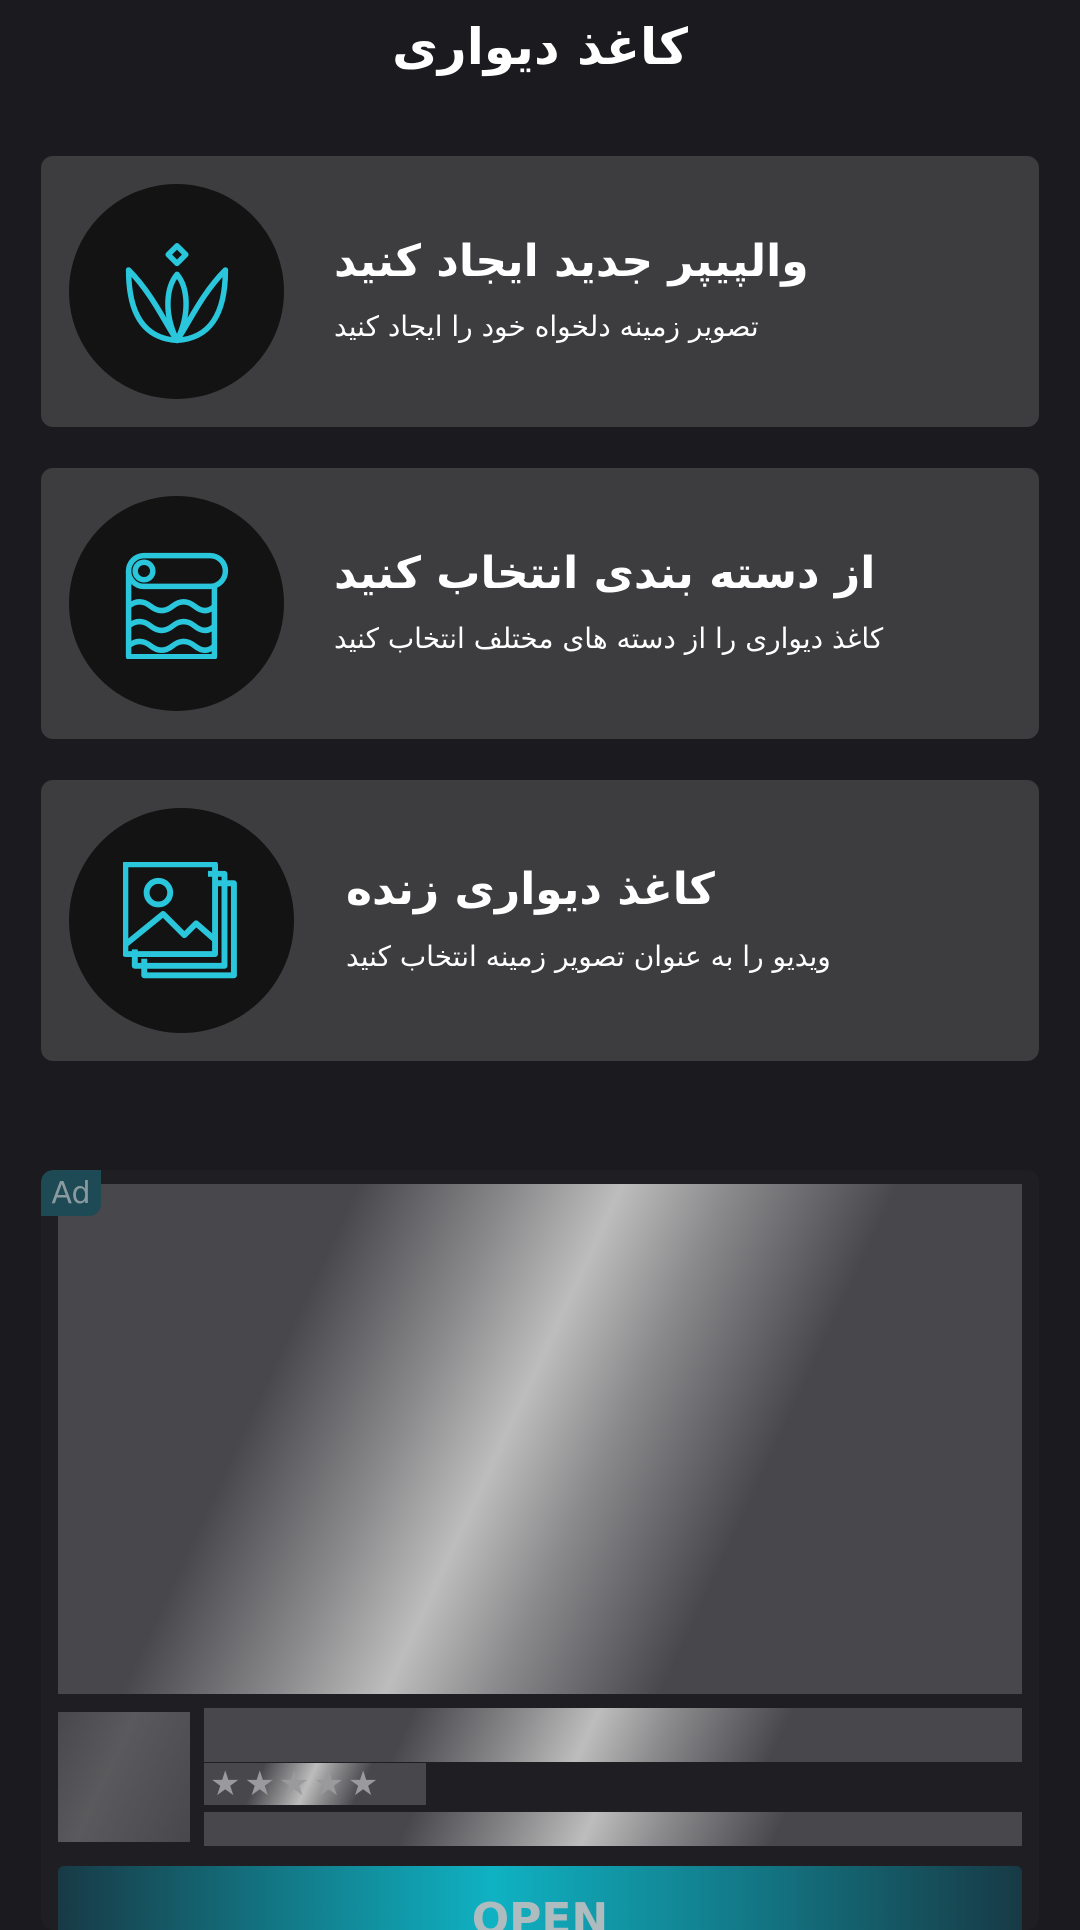 The image size is (1080, 1930). Describe the element at coordinates (613, 1829) in the screenshot. I see `ad-body-placeholder` at that location.